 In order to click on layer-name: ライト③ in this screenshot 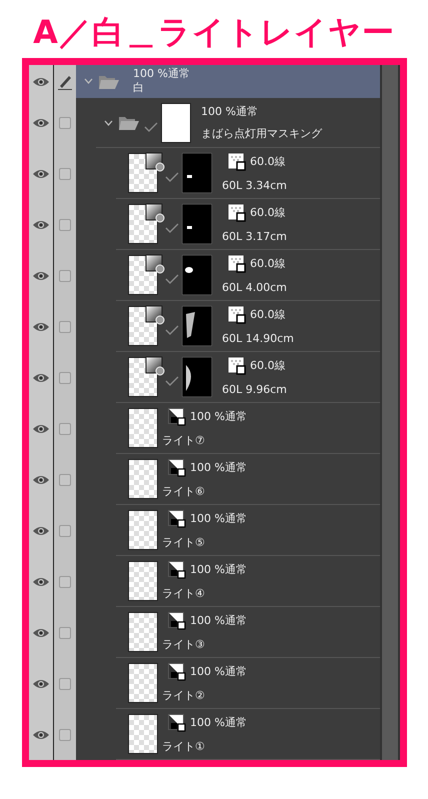, I will do `click(184, 645)`.